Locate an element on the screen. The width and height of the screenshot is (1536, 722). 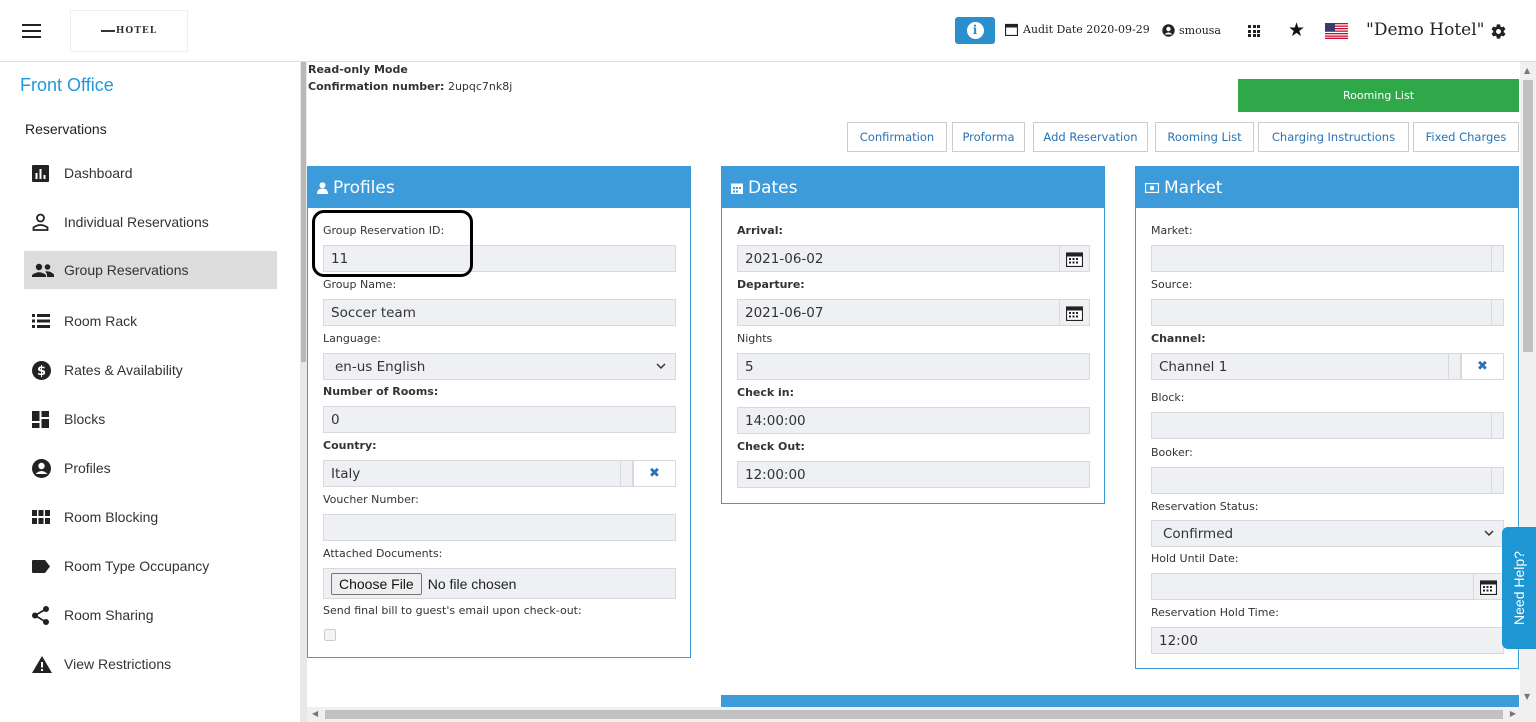
country-label: Country: is located at coordinates (350, 445).